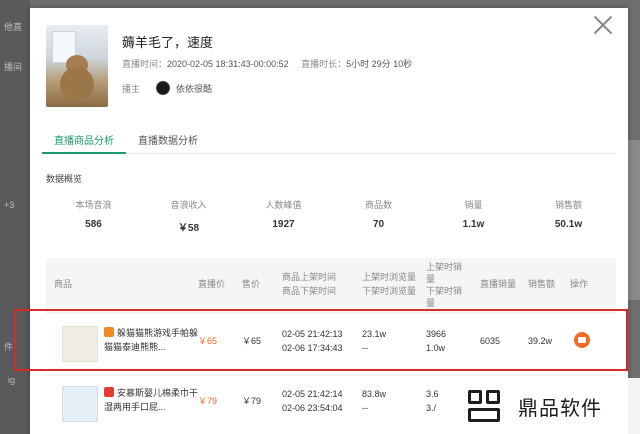 This screenshot has height=434, width=640. Describe the element at coordinates (568, 224) in the screenshot. I see `stat-value: 50.1w` at that location.